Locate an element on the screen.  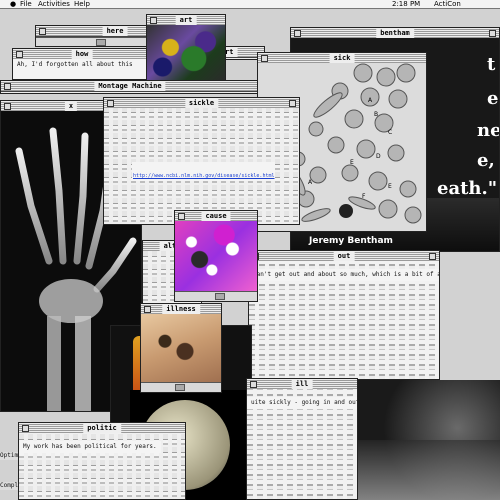
cell-label-b: B is located at coordinates (376, 114).